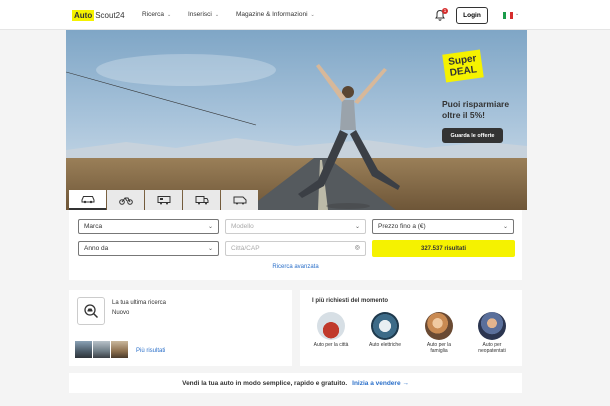  I want to click on model-select: Modello ⌄, so click(295, 226).